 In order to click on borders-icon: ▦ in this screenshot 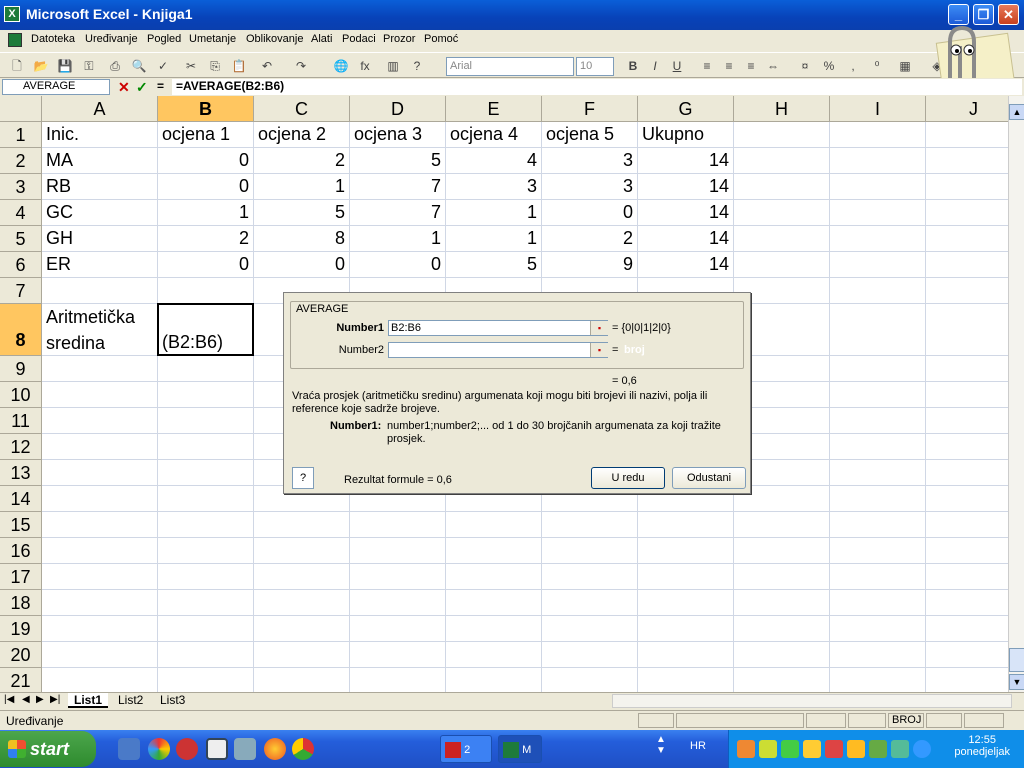, I will do `click(905, 66)`.